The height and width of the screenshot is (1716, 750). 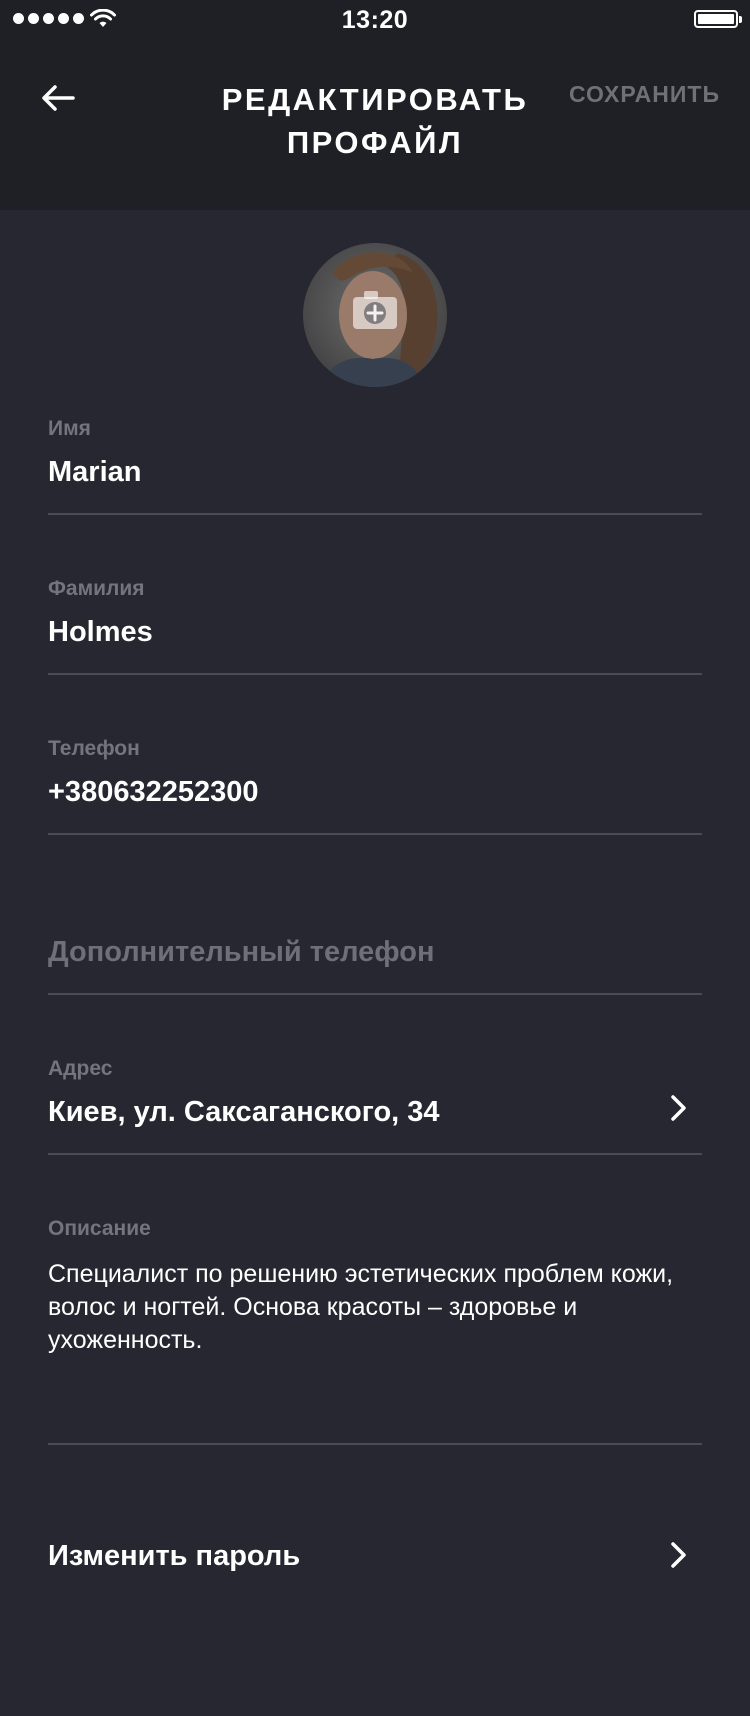 I want to click on last-name-label: Фамилия, so click(x=96, y=588).